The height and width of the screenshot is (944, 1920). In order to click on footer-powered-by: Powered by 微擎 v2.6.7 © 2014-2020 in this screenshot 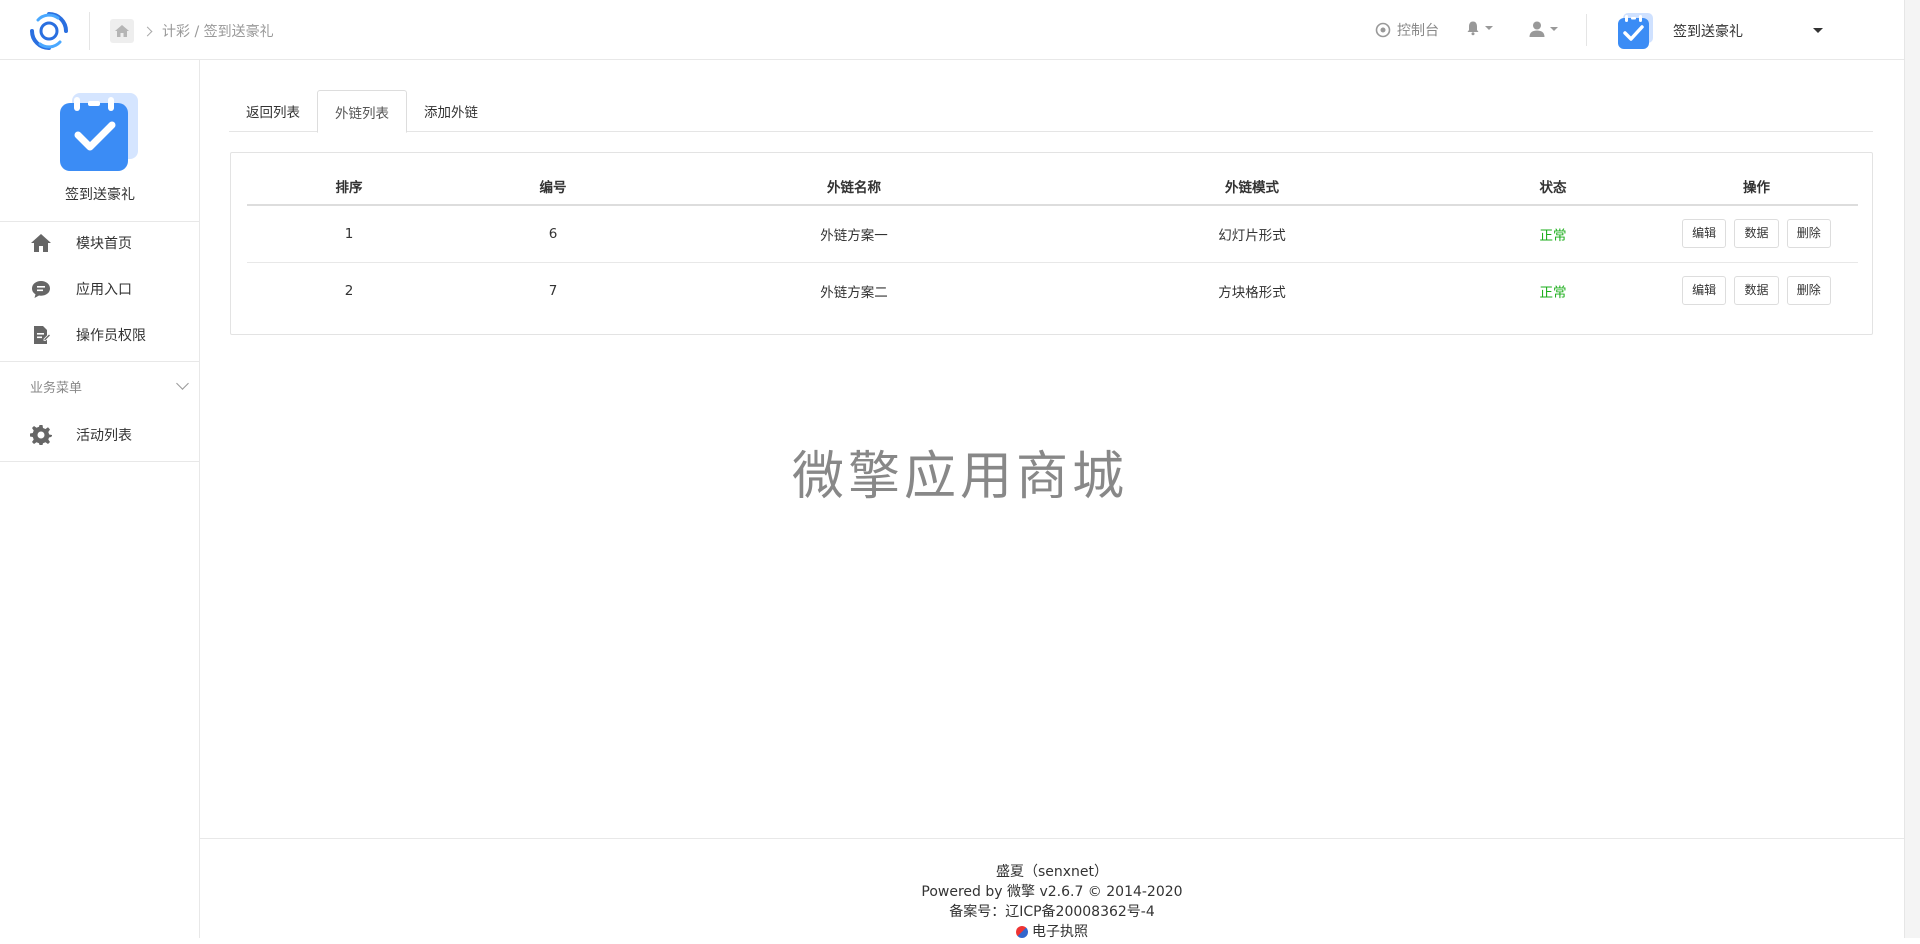, I will do `click(1052, 892)`.